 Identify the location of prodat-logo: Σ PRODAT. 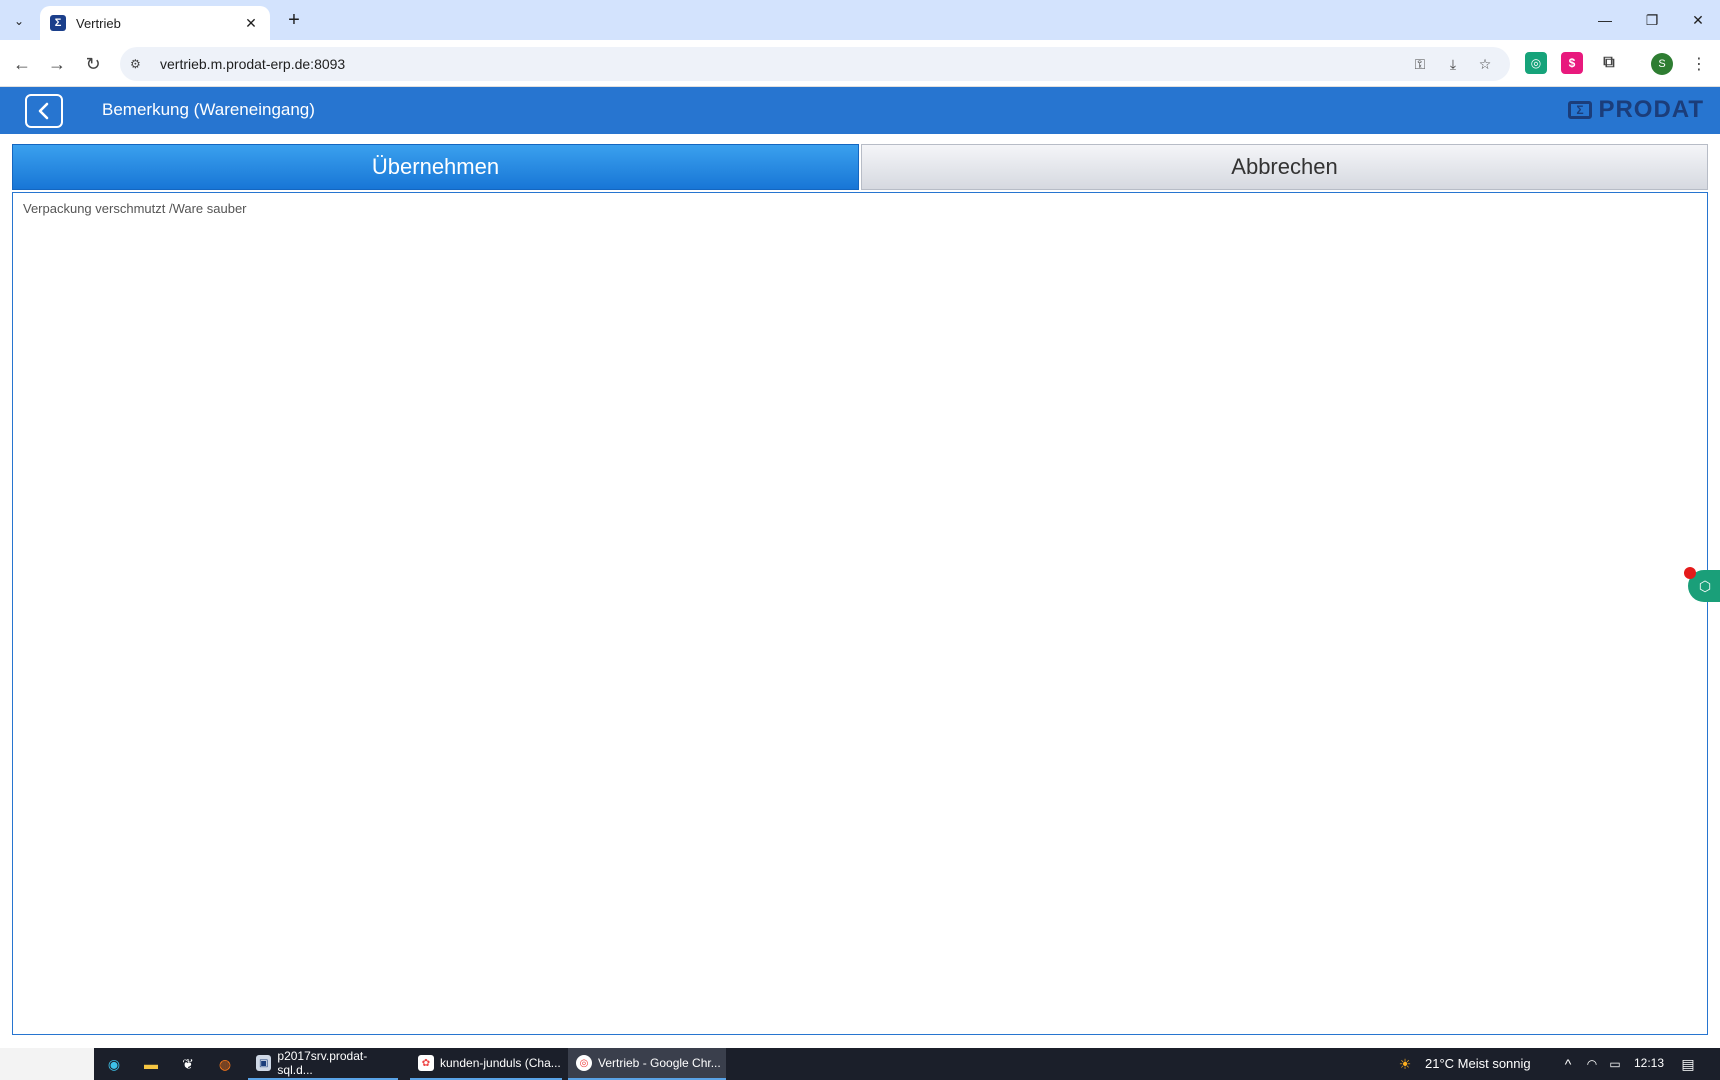
(1636, 110).